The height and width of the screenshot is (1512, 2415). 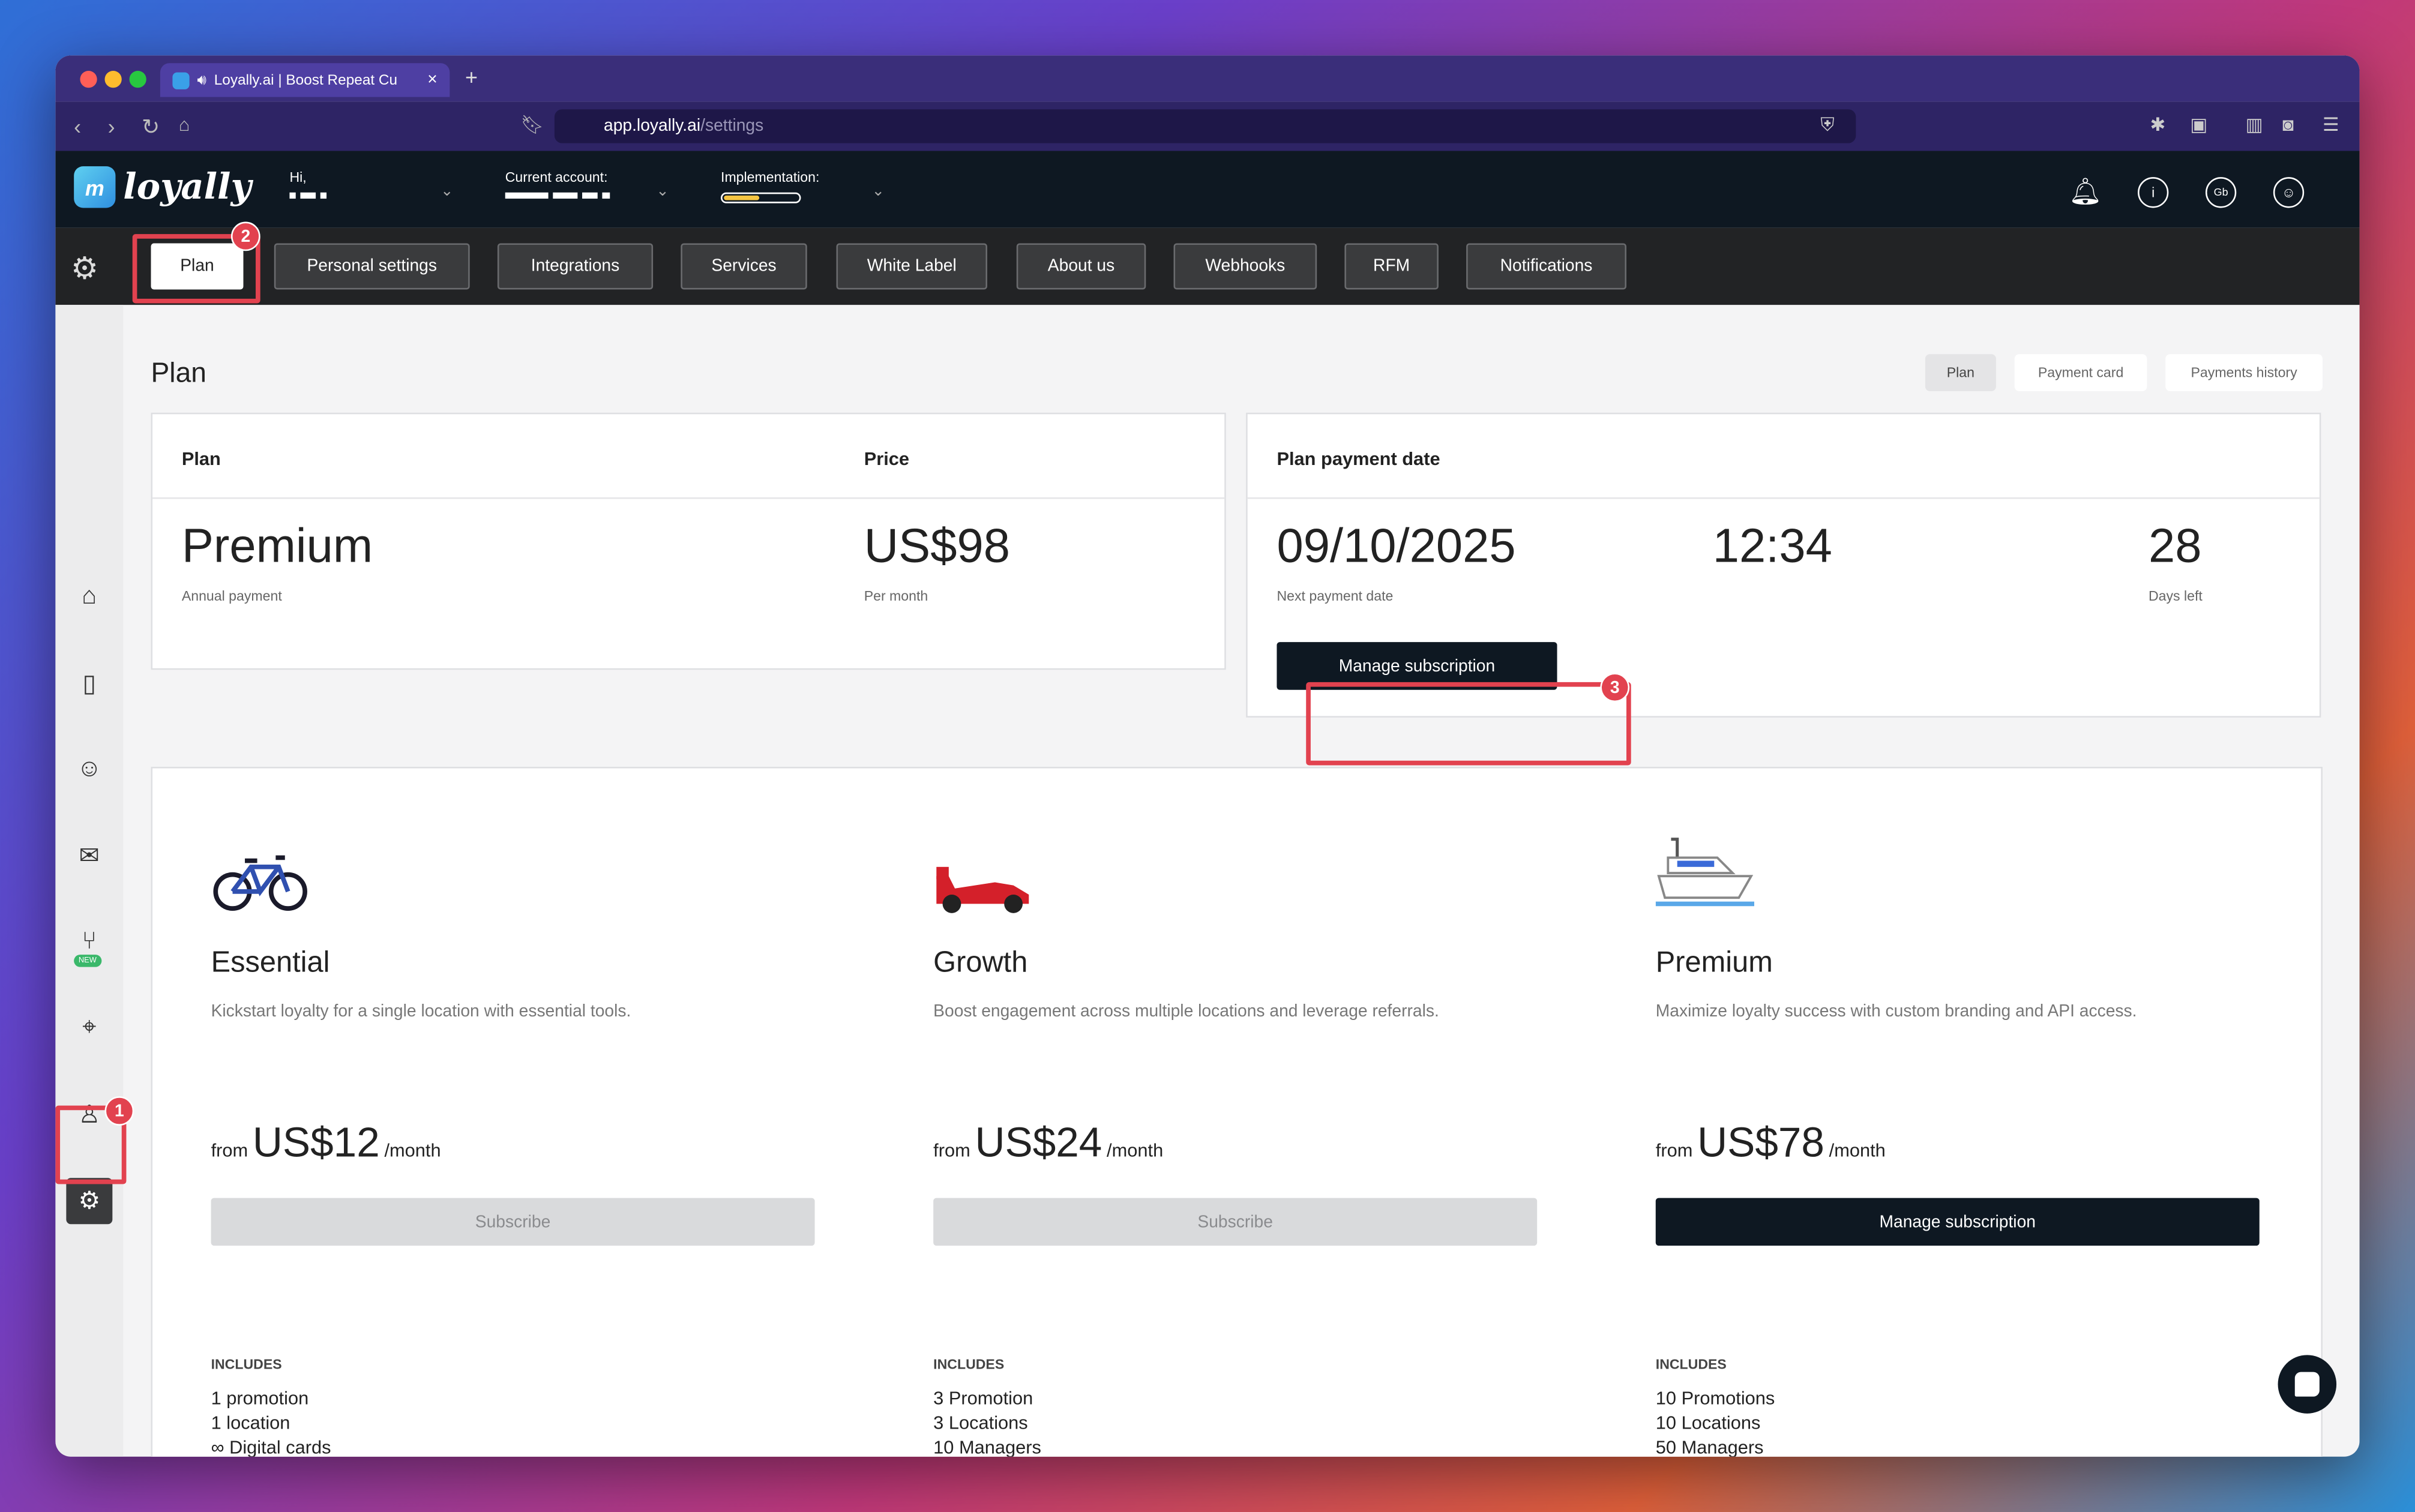 I want to click on address-bar: app.loyally.ai/settings, so click(x=1205, y=126).